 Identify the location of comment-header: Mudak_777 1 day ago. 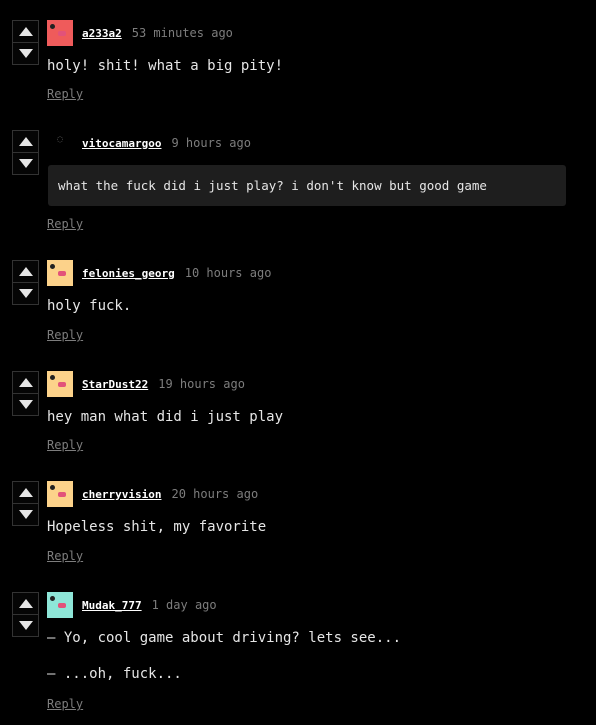
(132, 605).